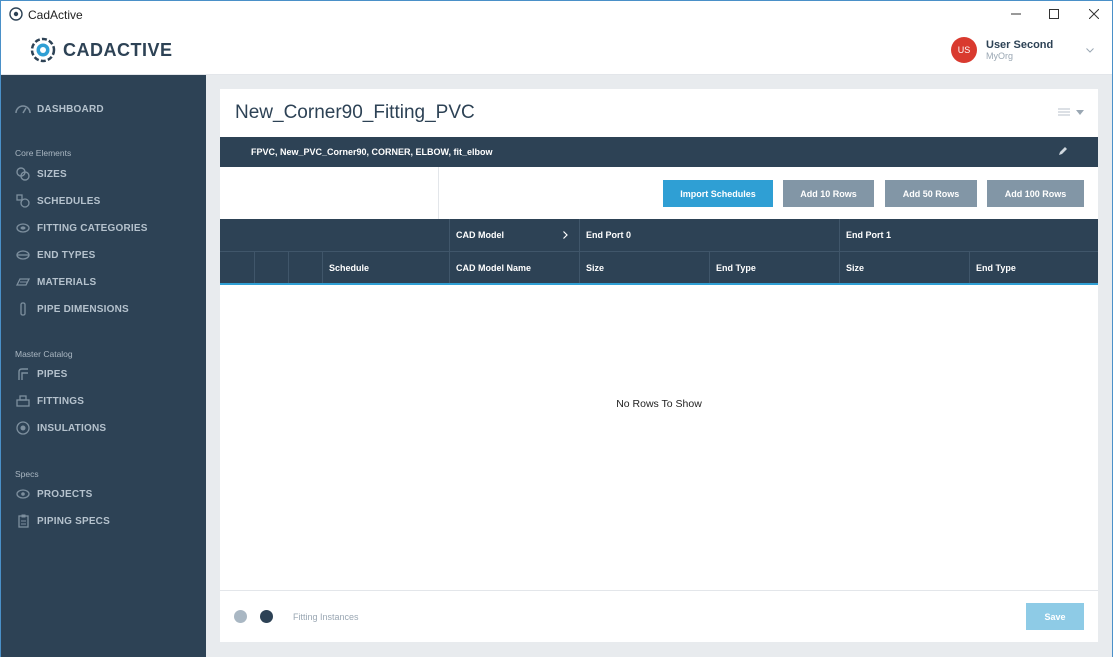  Describe the element at coordinates (52, 174) in the screenshot. I see `sidebar-item-label: SIZES` at that location.